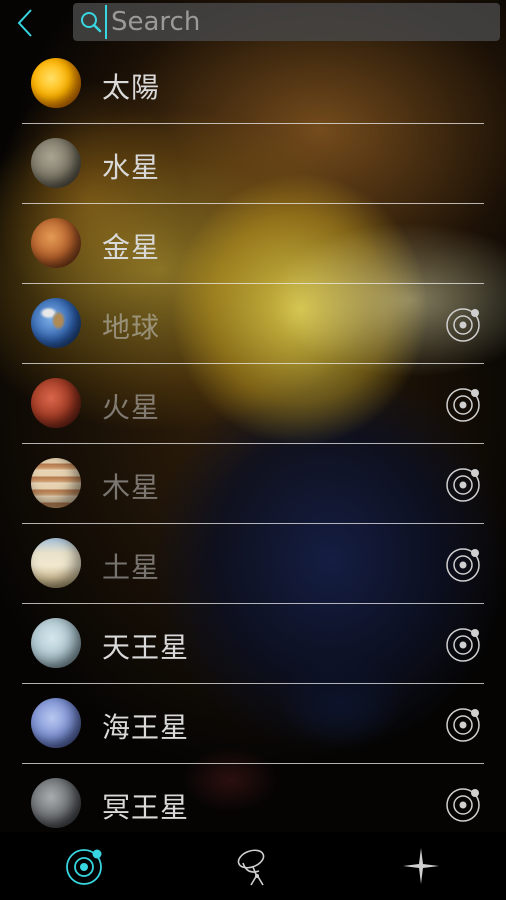  What do you see at coordinates (253, 244) in the screenshot?
I see `list-item-venus: 金星` at bounding box center [253, 244].